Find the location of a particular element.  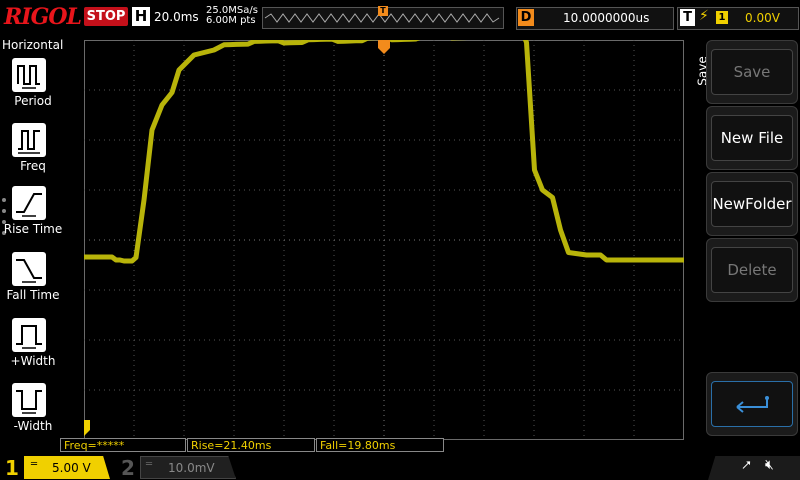

rising-edge-icon: ⚡ is located at coordinates (704, 16).